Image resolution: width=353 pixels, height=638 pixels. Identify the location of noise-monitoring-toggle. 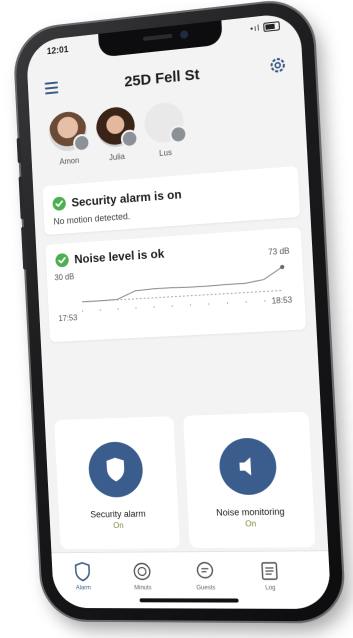
(248, 466).